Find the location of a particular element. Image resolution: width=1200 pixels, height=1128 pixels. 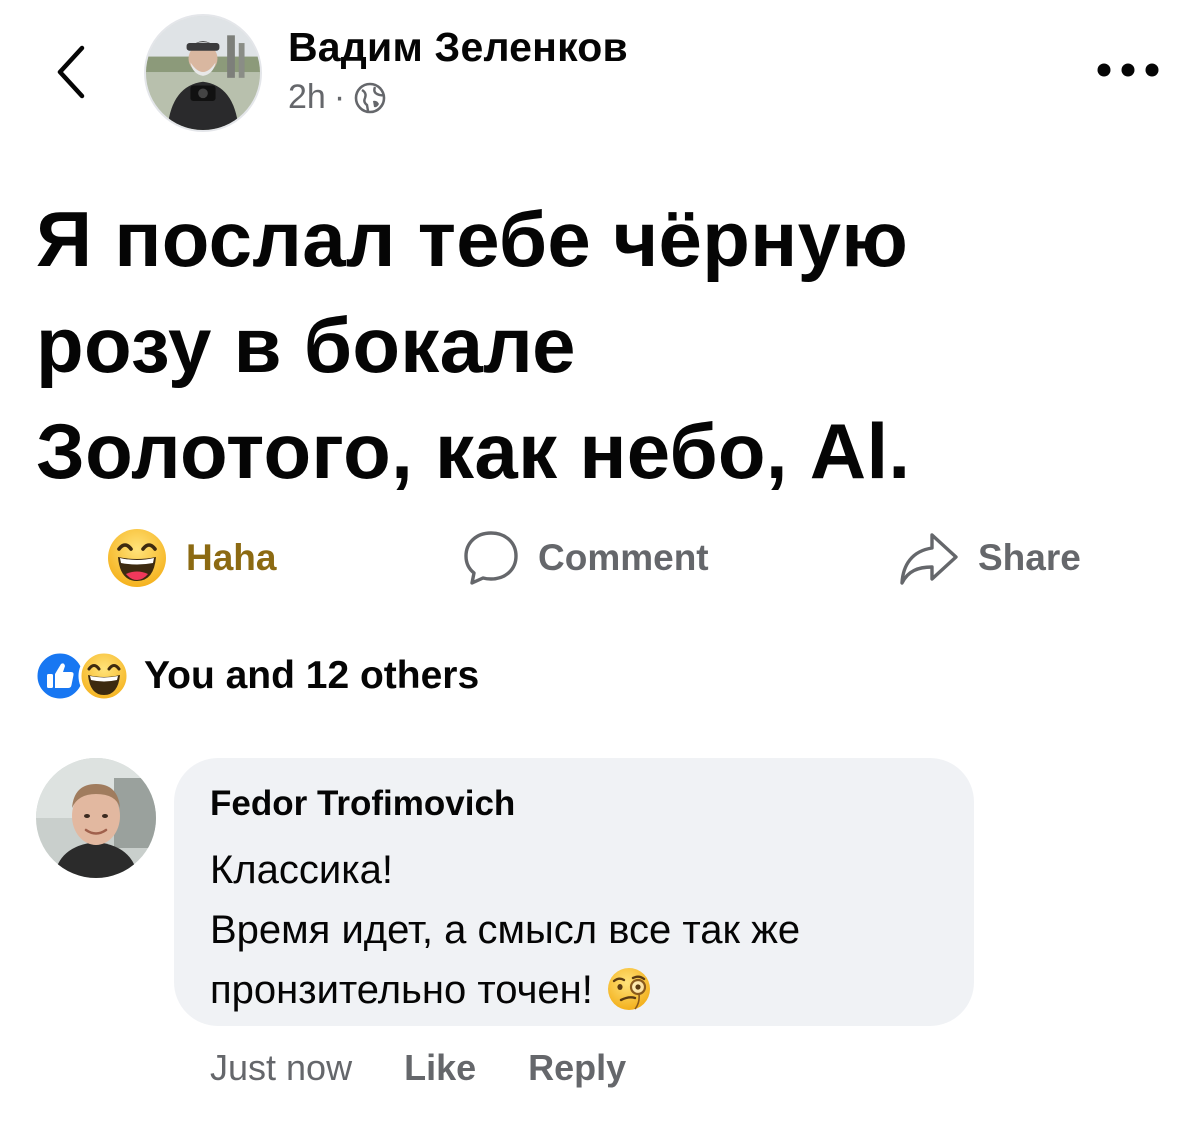

comment-footer: Just now Like Reply is located at coordinates (418, 1068).